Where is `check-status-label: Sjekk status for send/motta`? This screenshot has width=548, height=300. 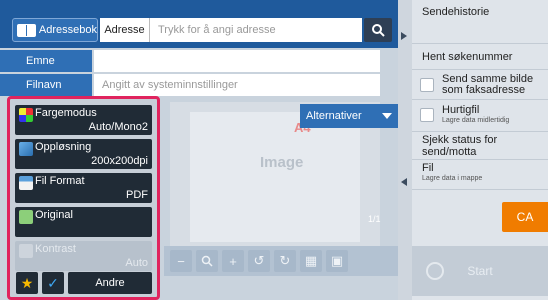
check-status-label: Sjekk status for send/motta is located at coordinates (460, 146).